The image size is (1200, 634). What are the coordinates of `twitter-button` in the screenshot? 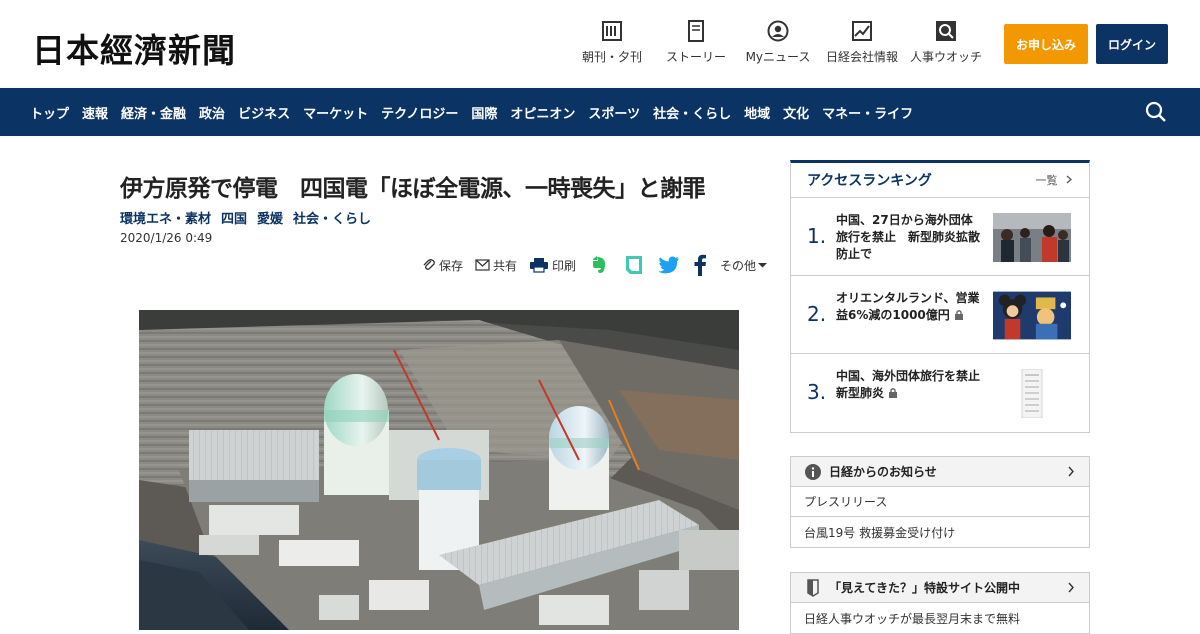 It's located at (670, 265).